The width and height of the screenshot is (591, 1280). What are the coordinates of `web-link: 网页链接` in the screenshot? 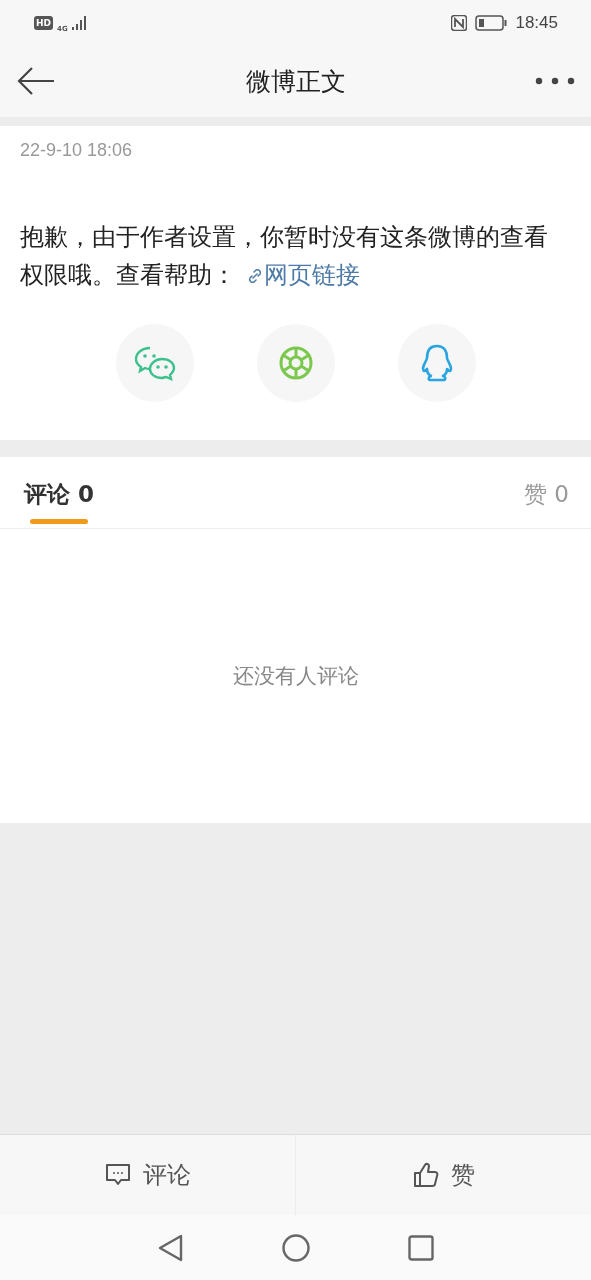 It's located at (303, 275).